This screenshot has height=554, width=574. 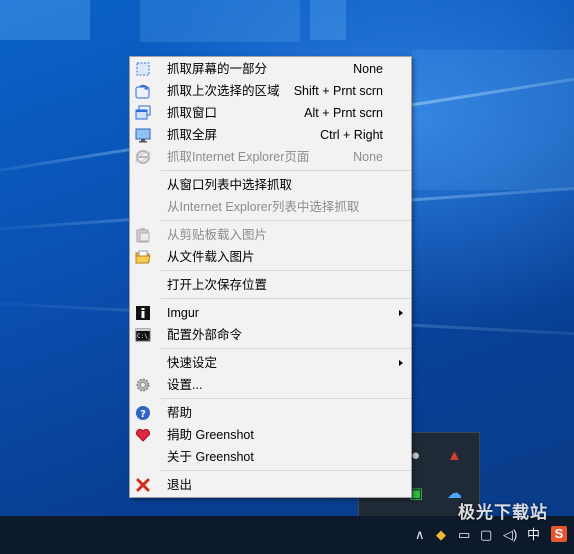 I want to click on tray-app-icon: ●, so click(x=415, y=456).